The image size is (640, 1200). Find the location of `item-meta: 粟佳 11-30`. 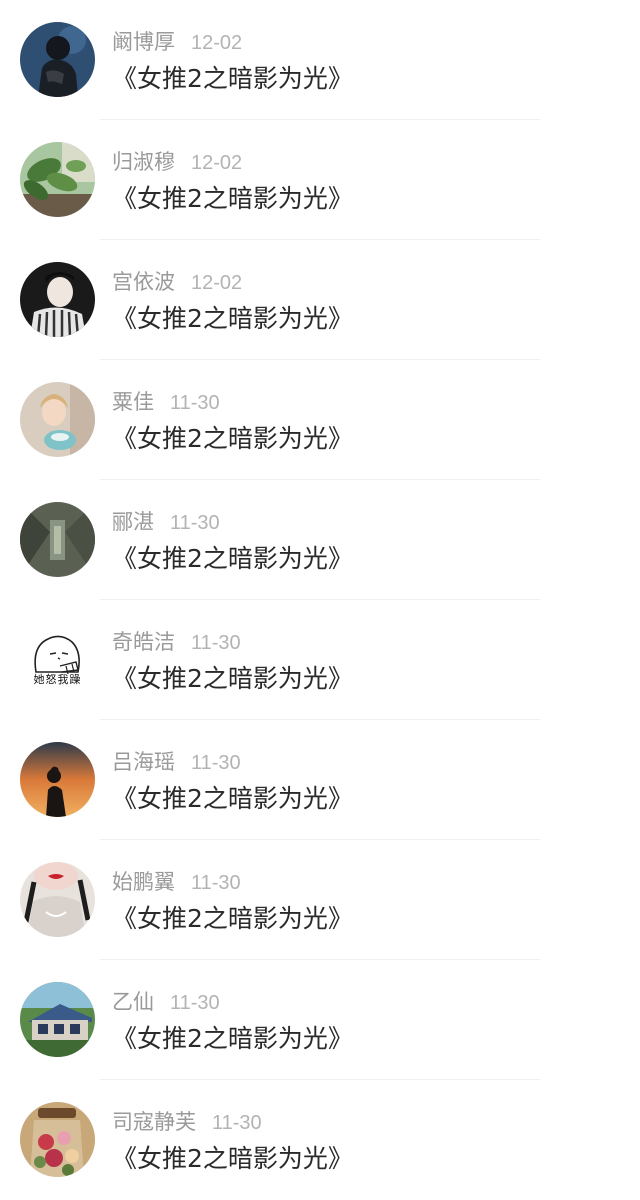

item-meta: 粟佳 11-30 is located at coordinates (166, 402).